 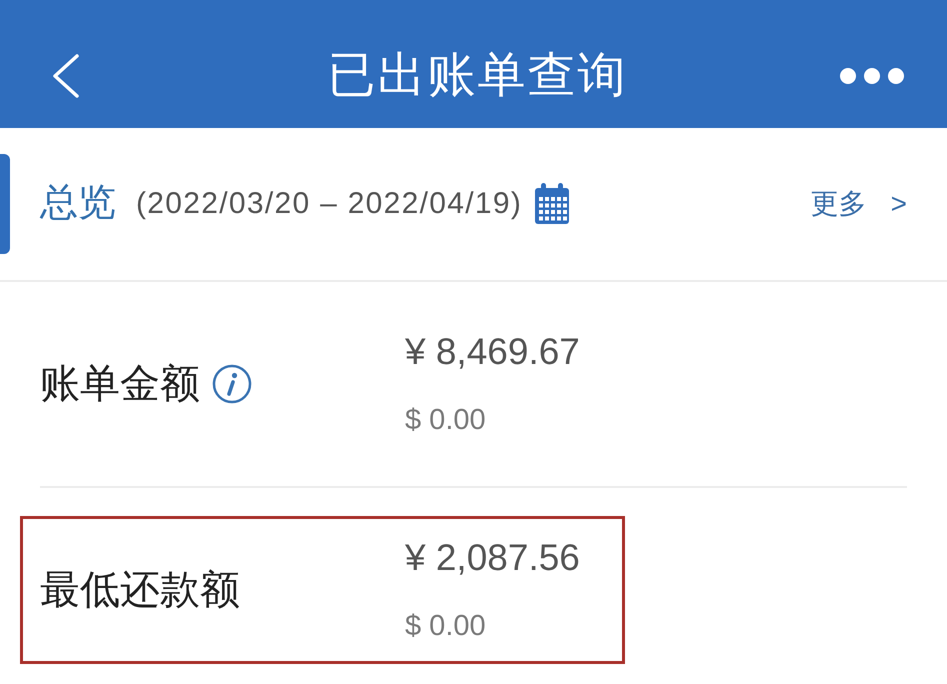 What do you see at coordinates (140, 590) in the screenshot?
I see `amount-label: 最低还款额` at bounding box center [140, 590].